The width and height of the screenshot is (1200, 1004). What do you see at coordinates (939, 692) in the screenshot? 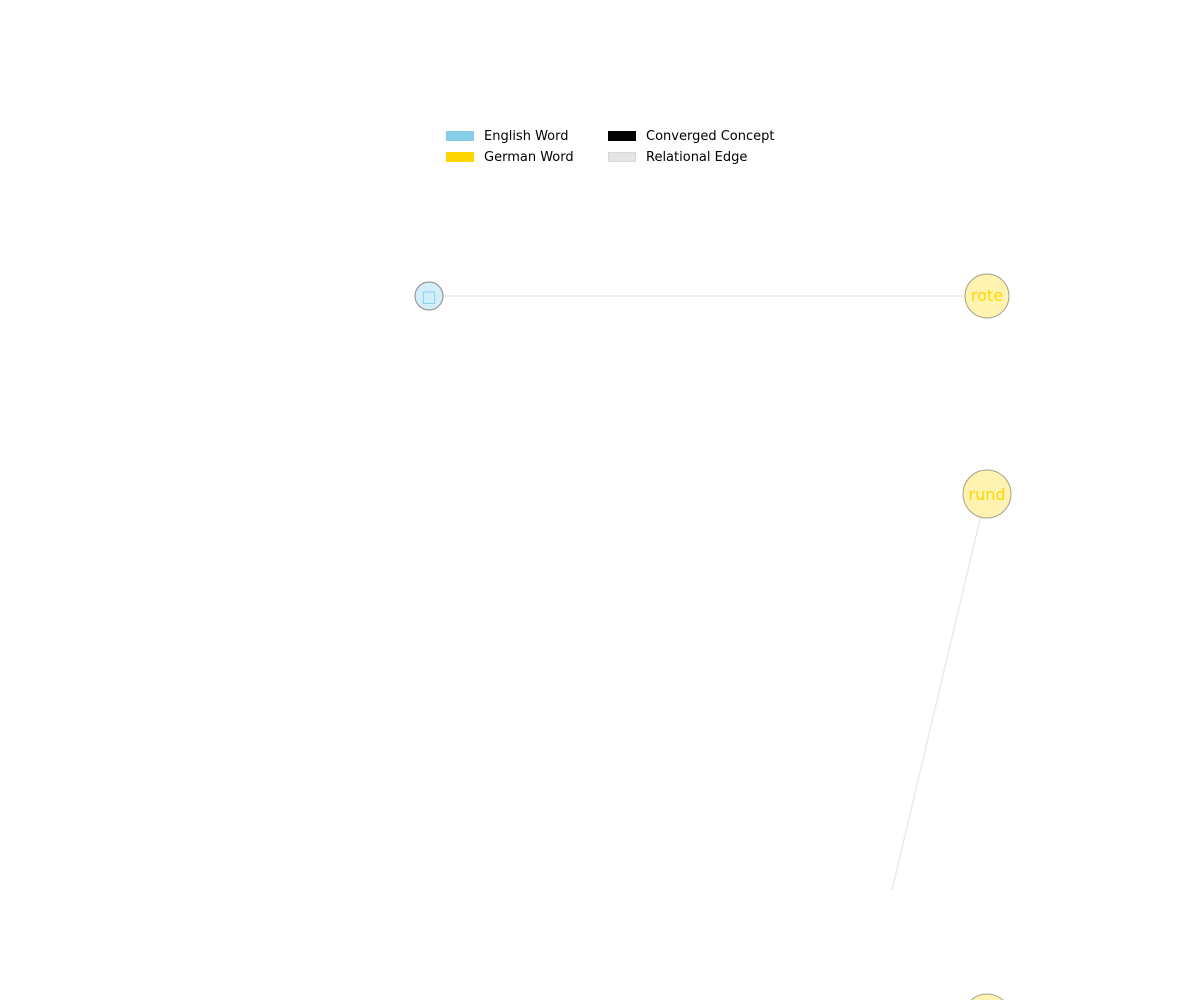
I see `edge-rund-down` at bounding box center [939, 692].